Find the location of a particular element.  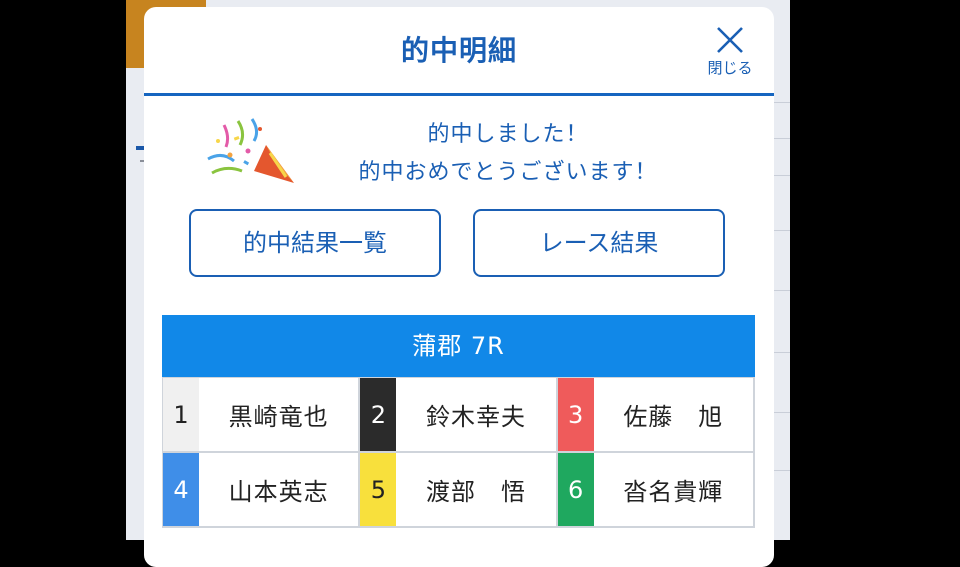

racer-name: 黒崎竜也 is located at coordinates (278, 417).